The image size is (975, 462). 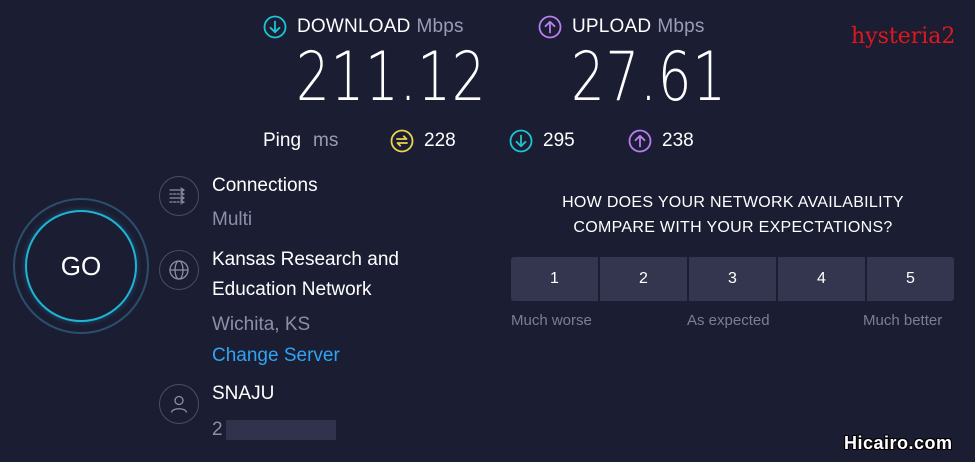 I want to click on server-globe-icon-wrap, so click(x=179, y=270).